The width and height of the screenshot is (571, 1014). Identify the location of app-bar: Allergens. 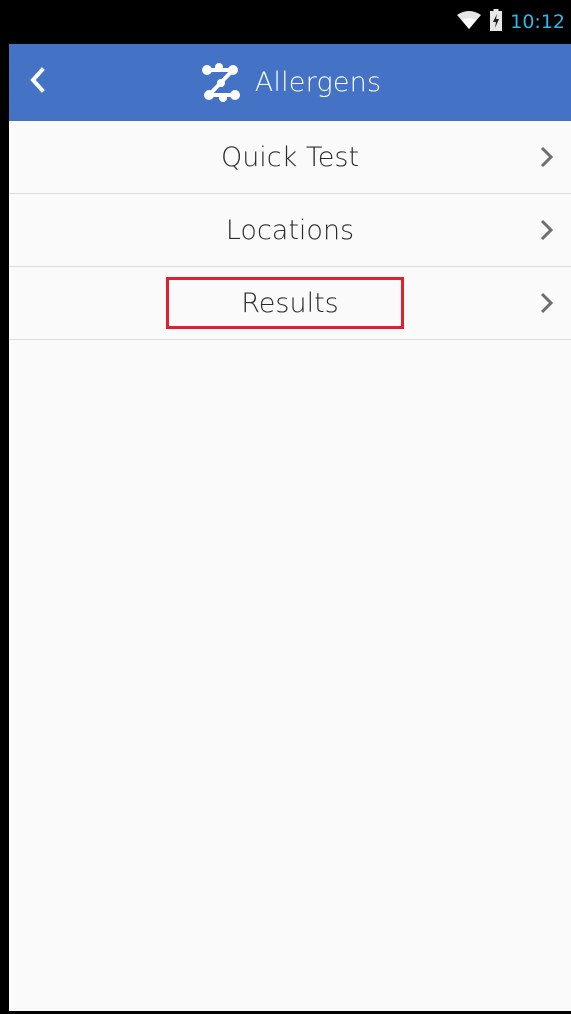
(290, 82).